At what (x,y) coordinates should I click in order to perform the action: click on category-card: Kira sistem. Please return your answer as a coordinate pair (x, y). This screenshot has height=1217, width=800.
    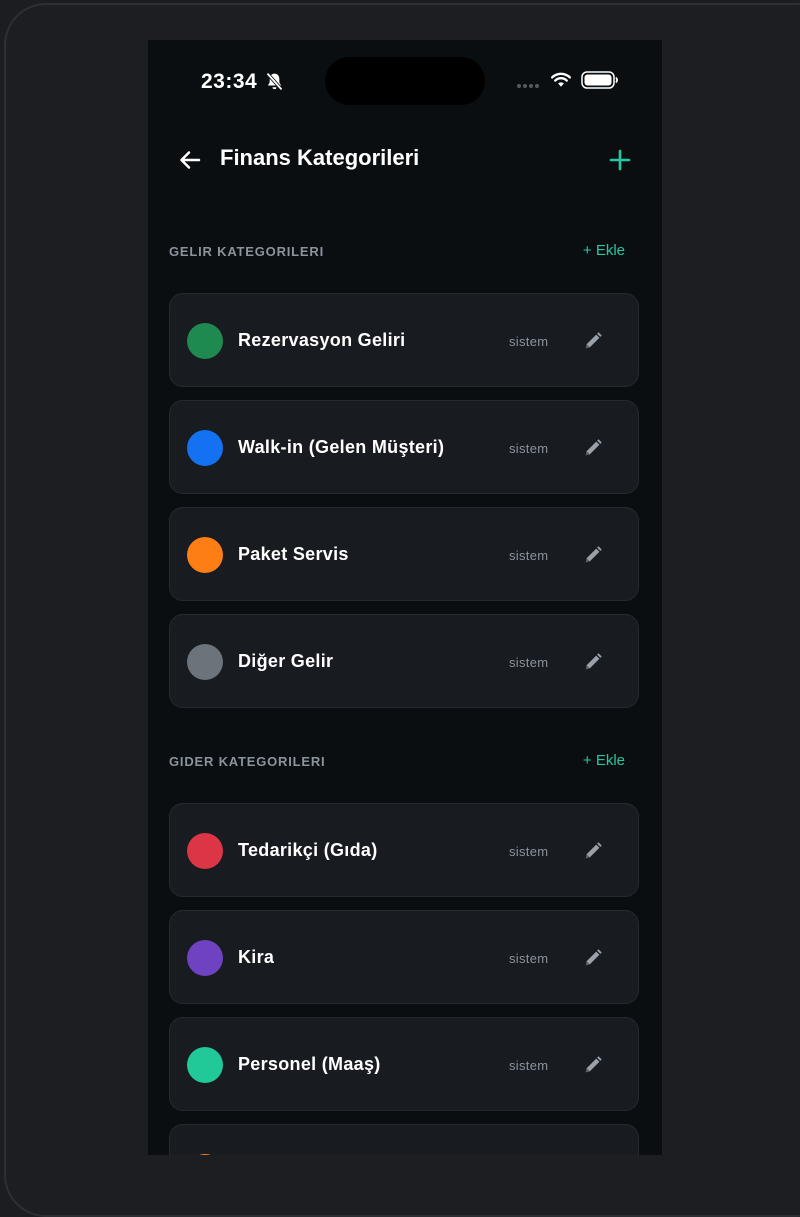
    Looking at the image, I should click on (404, 957).